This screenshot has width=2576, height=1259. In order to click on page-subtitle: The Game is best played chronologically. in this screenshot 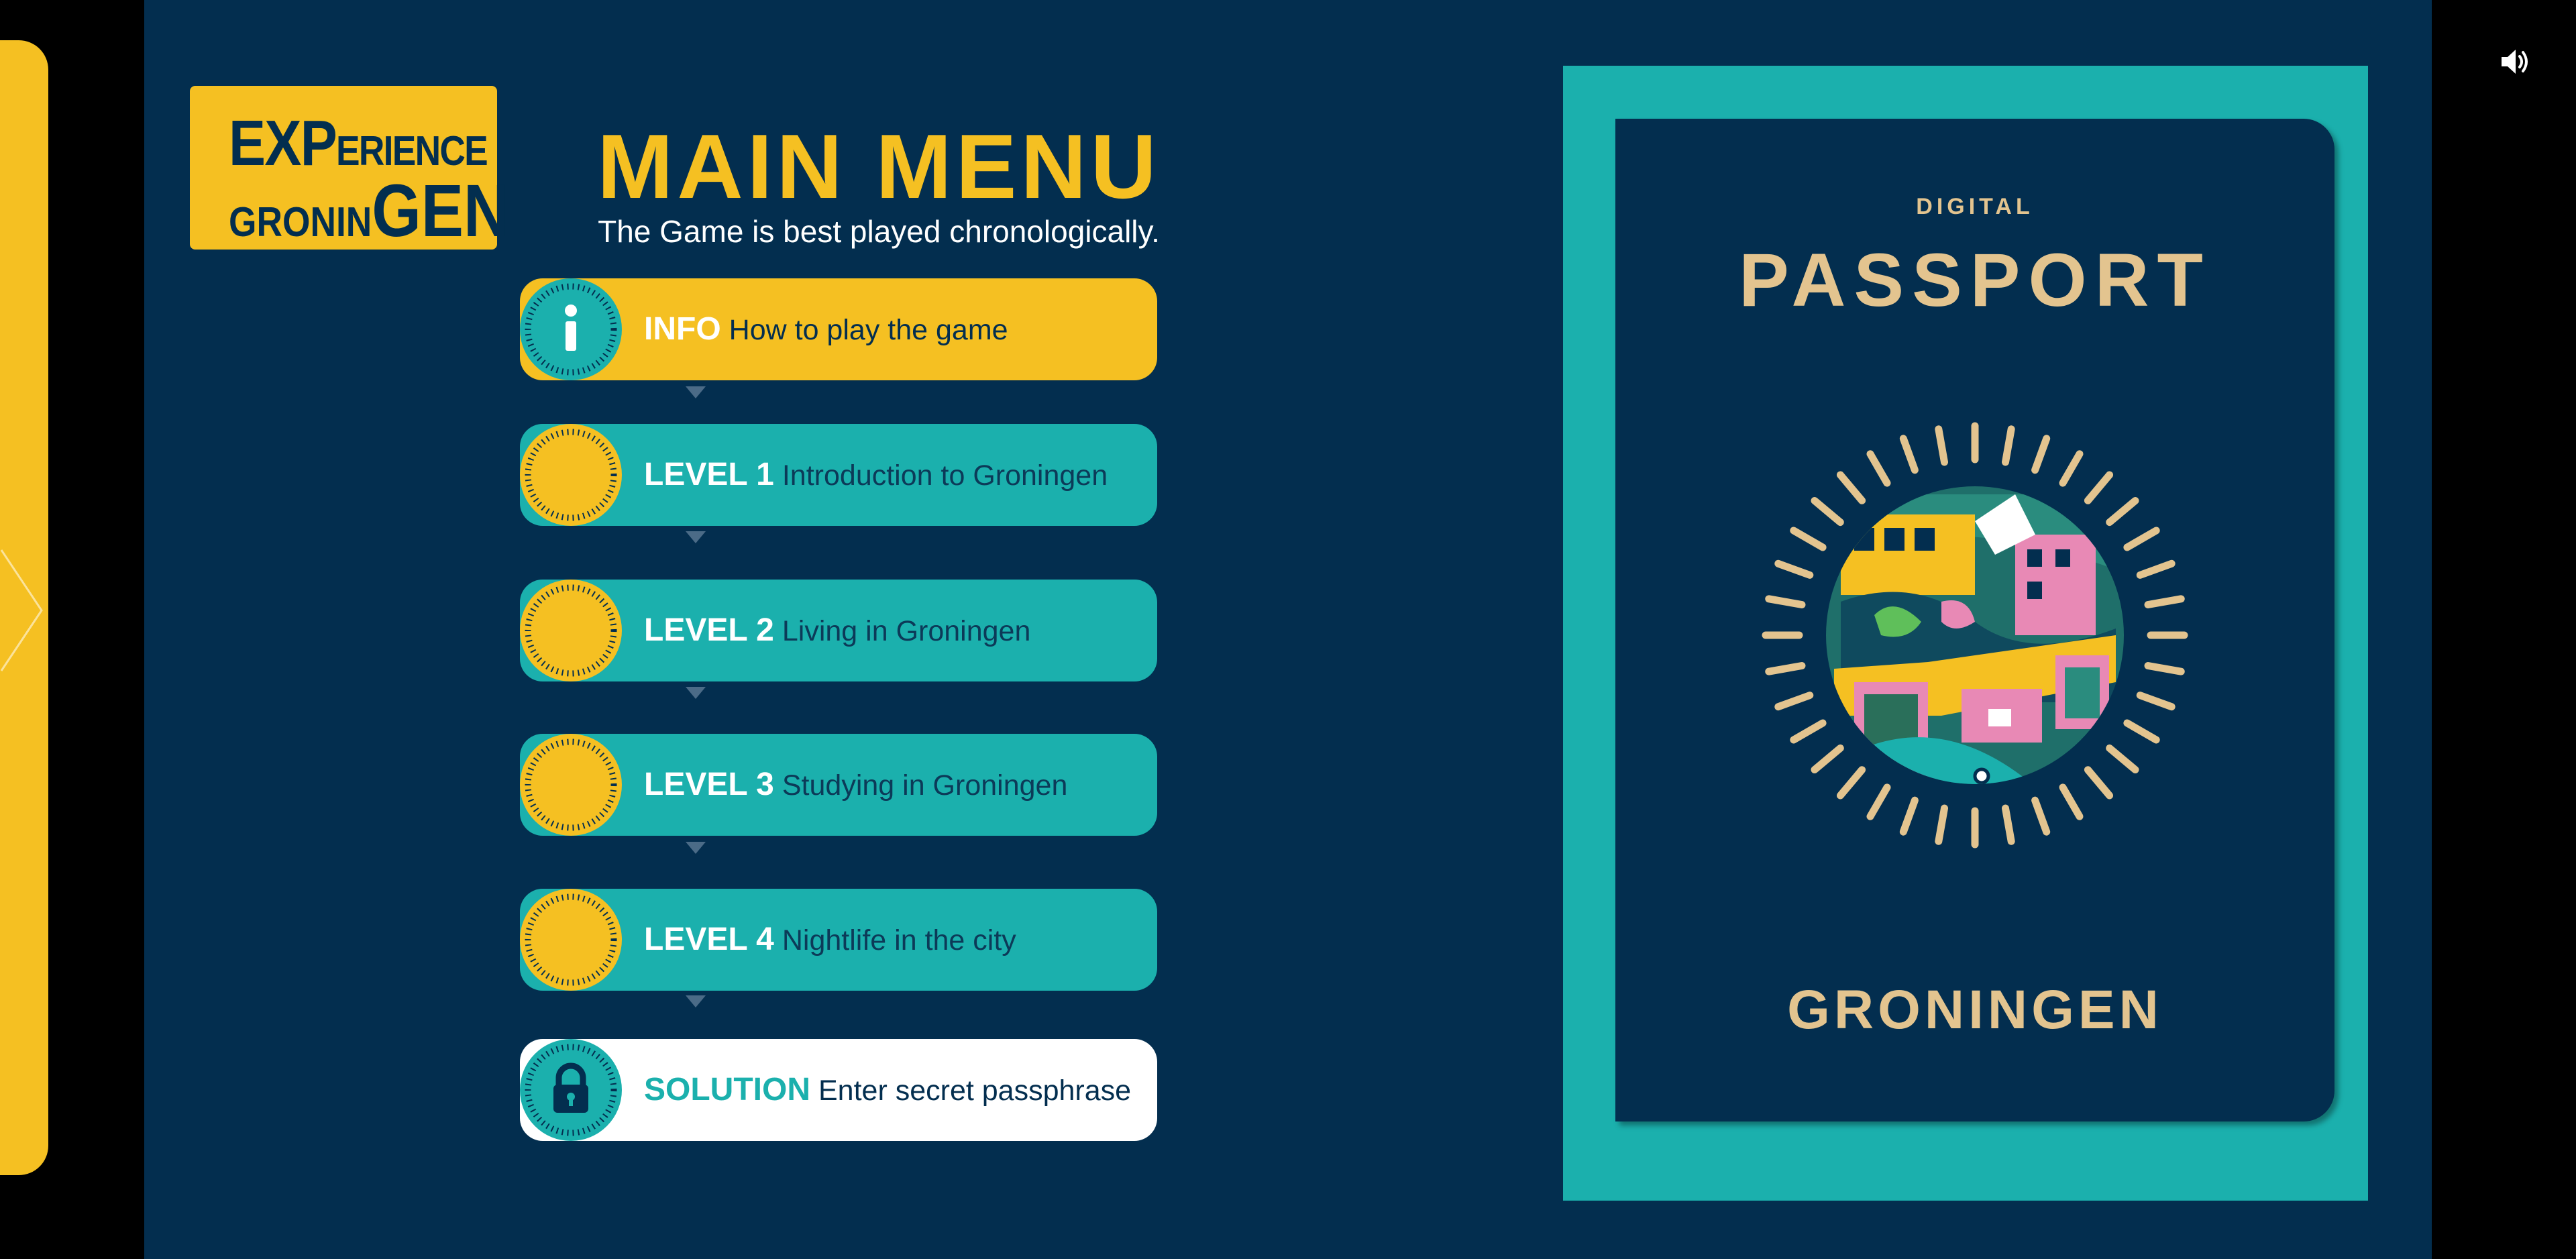, I will do `click(879, 231)`.